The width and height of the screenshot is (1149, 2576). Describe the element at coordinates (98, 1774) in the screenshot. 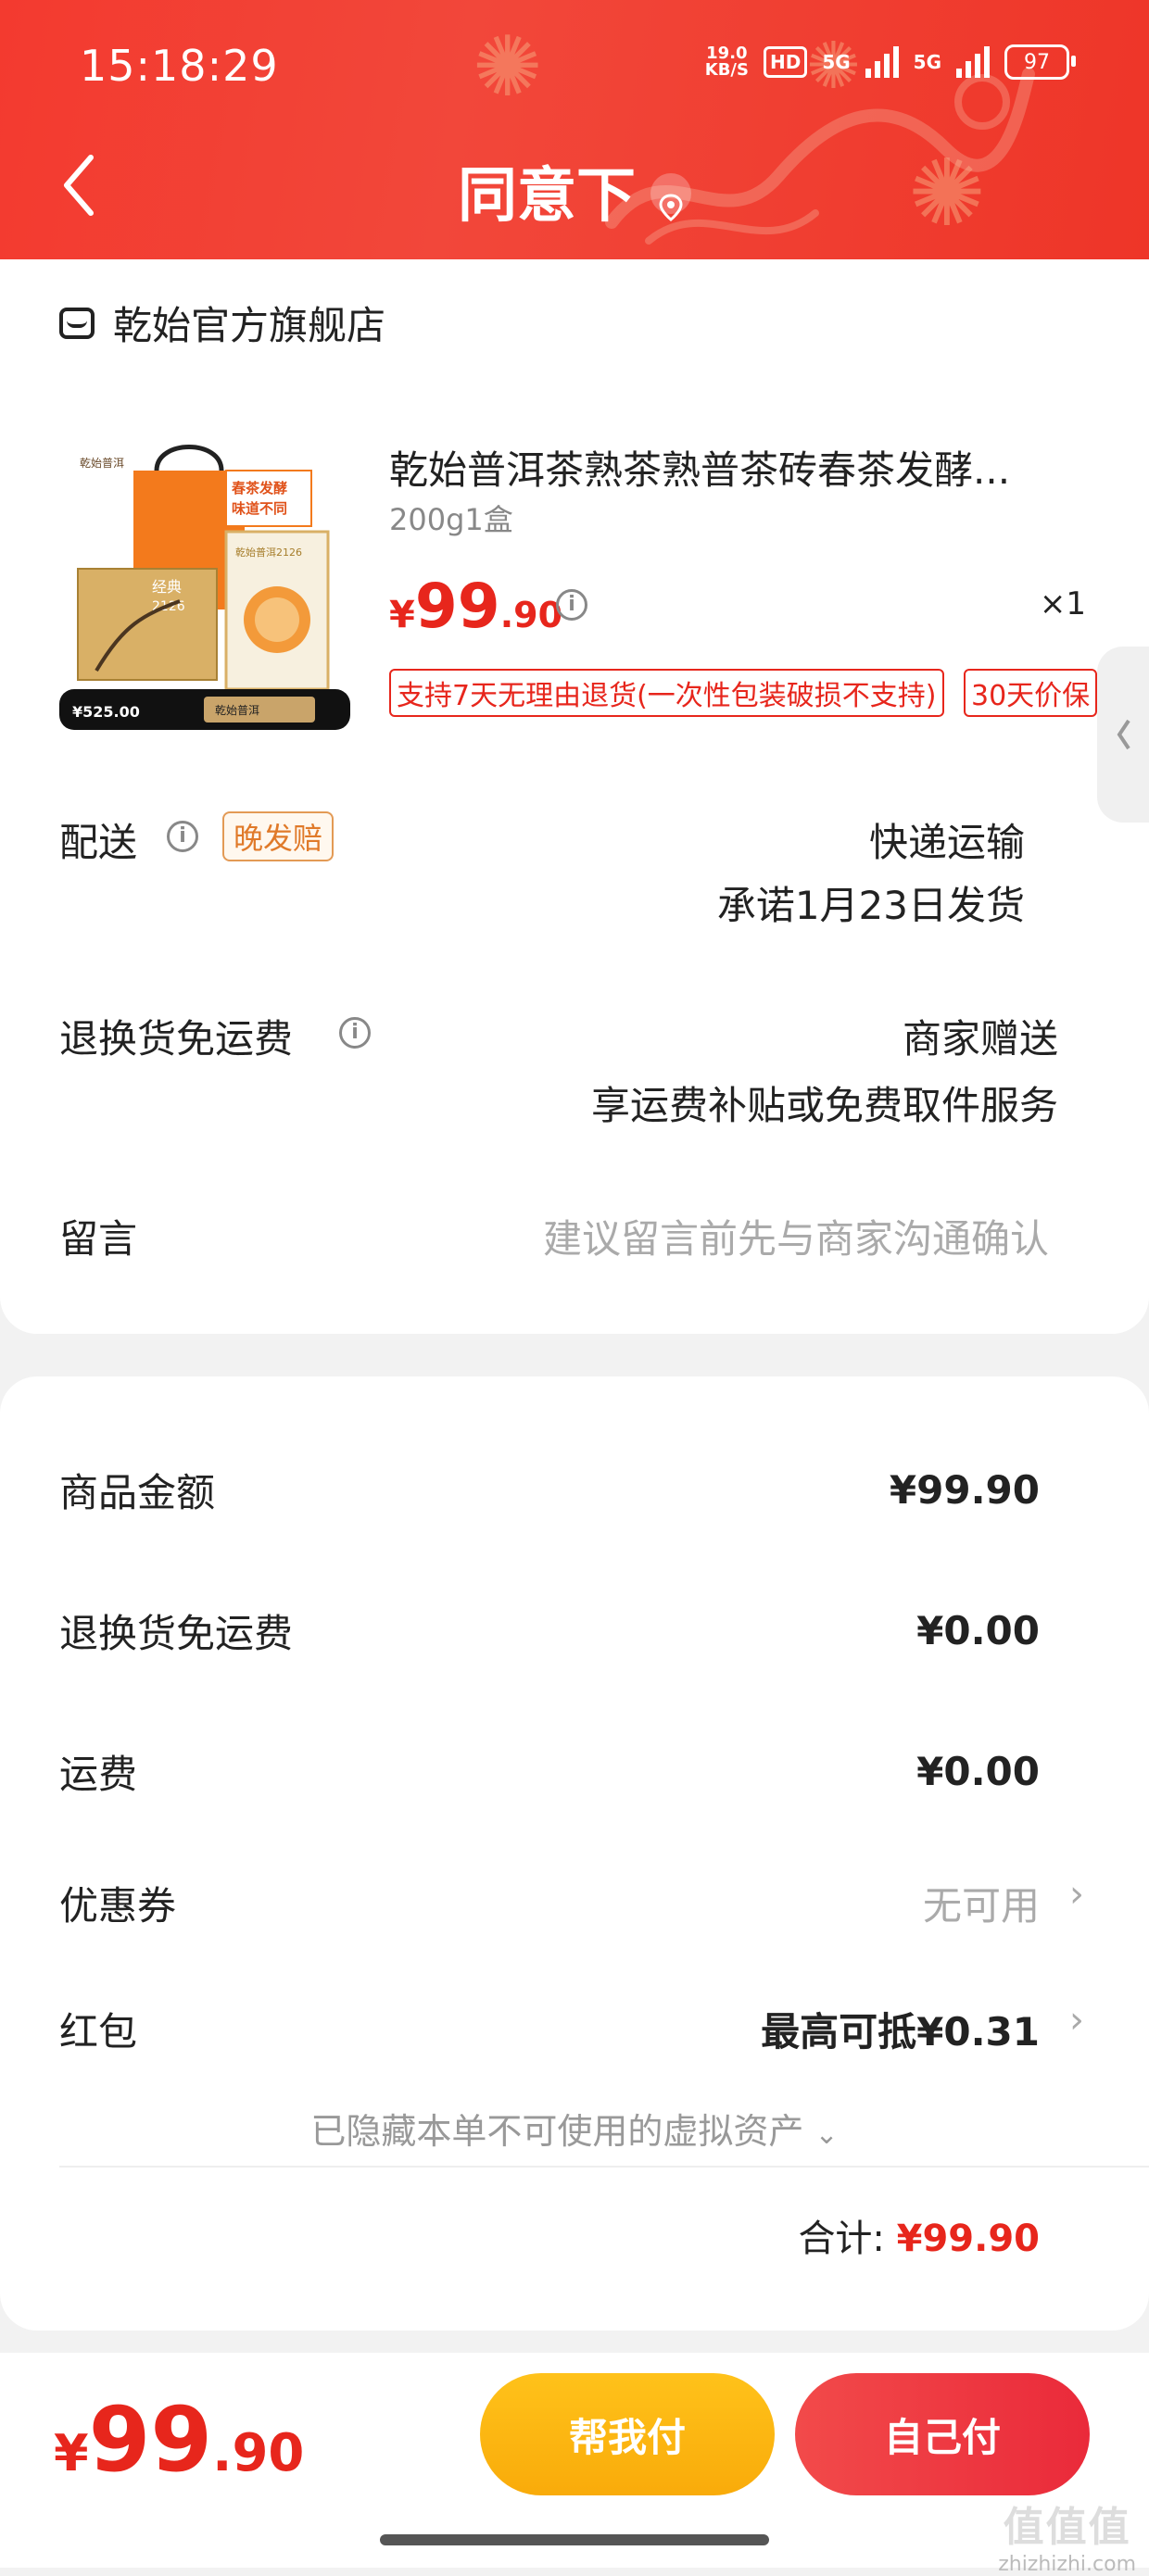

I see `freight-label: 运费` at that location.